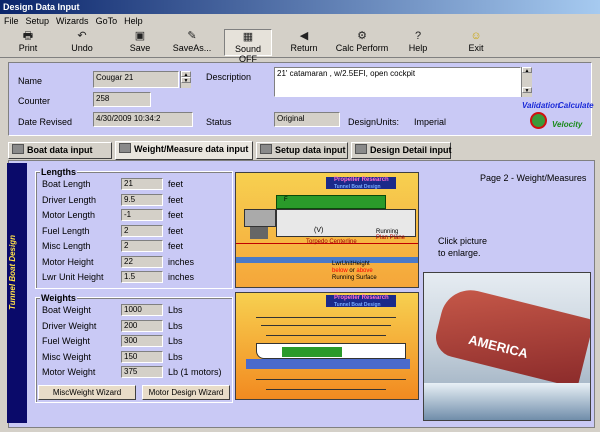  I want to click on menu-goto: GoTo, so click(106, 21).